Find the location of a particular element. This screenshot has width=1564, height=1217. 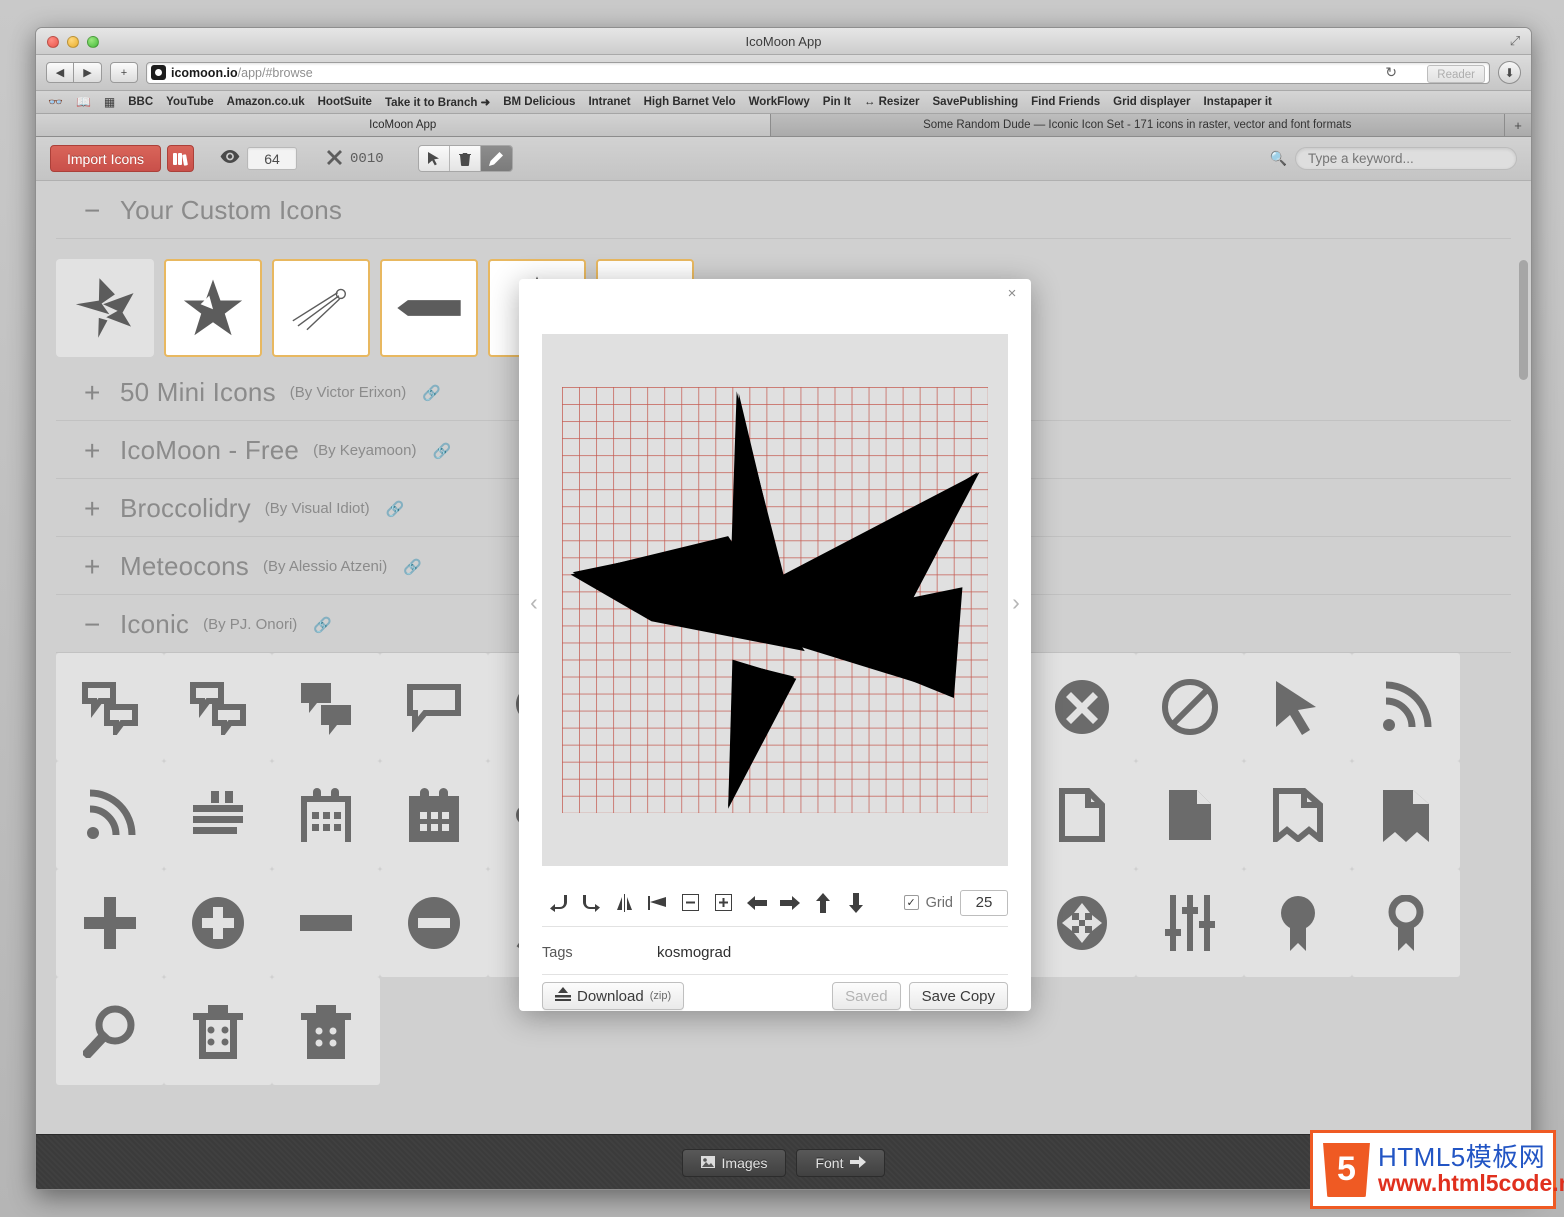

minimize-window-button is located at coordinates (73, 42).